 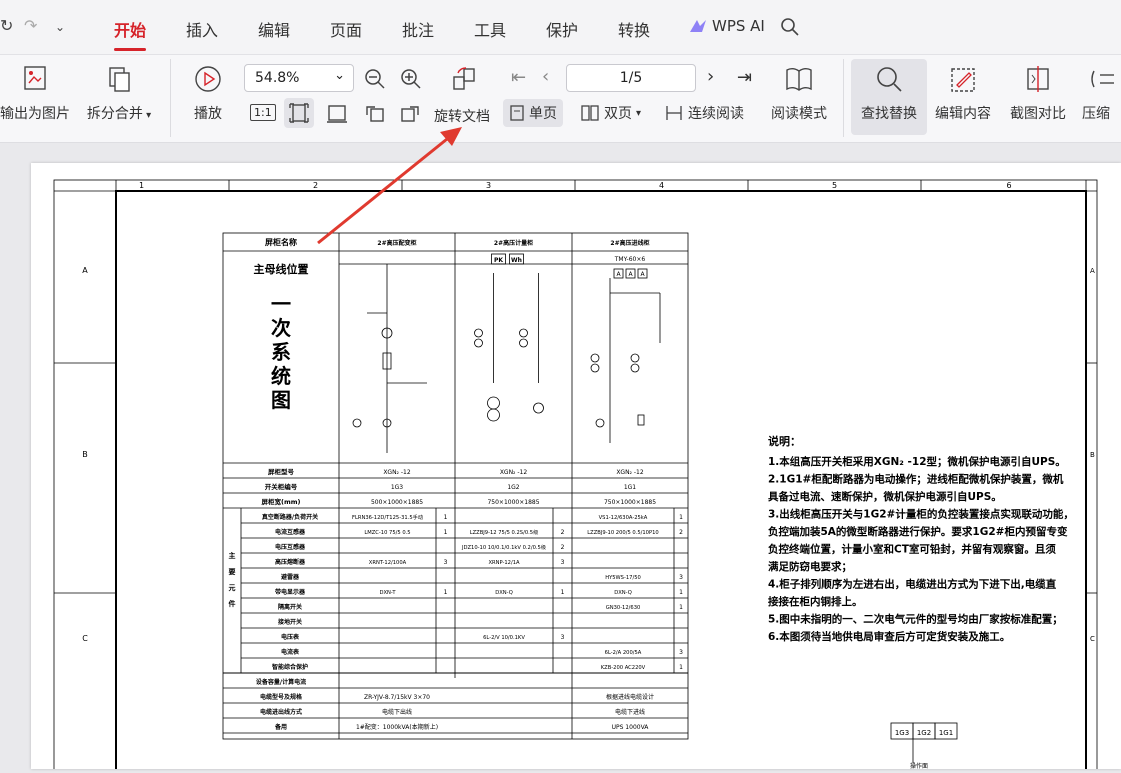 I want to click on component-label: 电压互感器, so click(x=290, y=547).